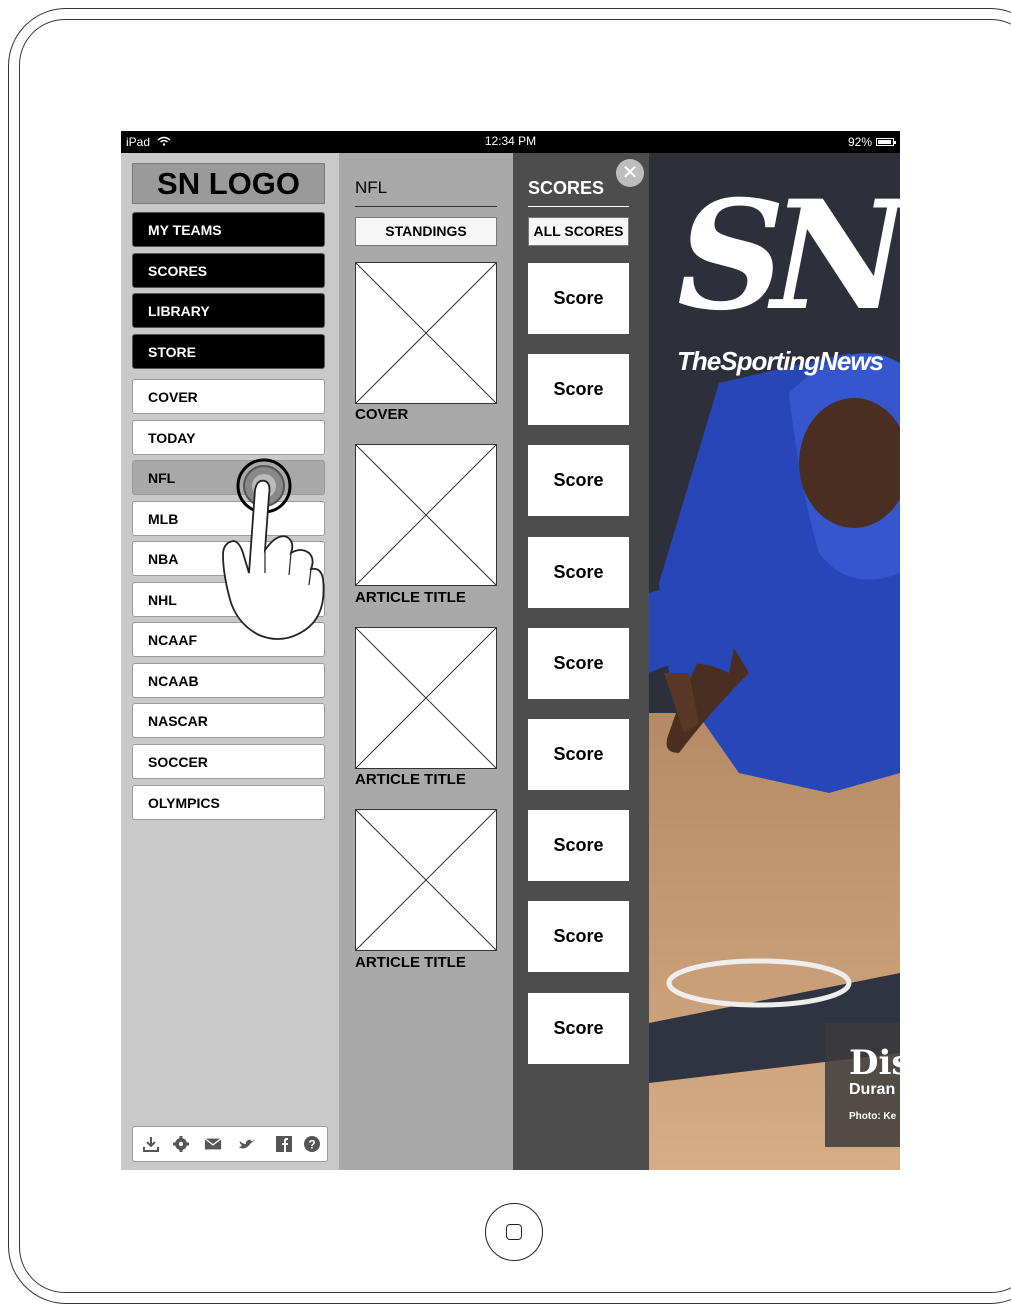 The height and width of the screenshot is (1304, 1011). Describe the element at coordinates (872, 1089) in the screenshot. I see `cover-subhead: Duran` at that location.